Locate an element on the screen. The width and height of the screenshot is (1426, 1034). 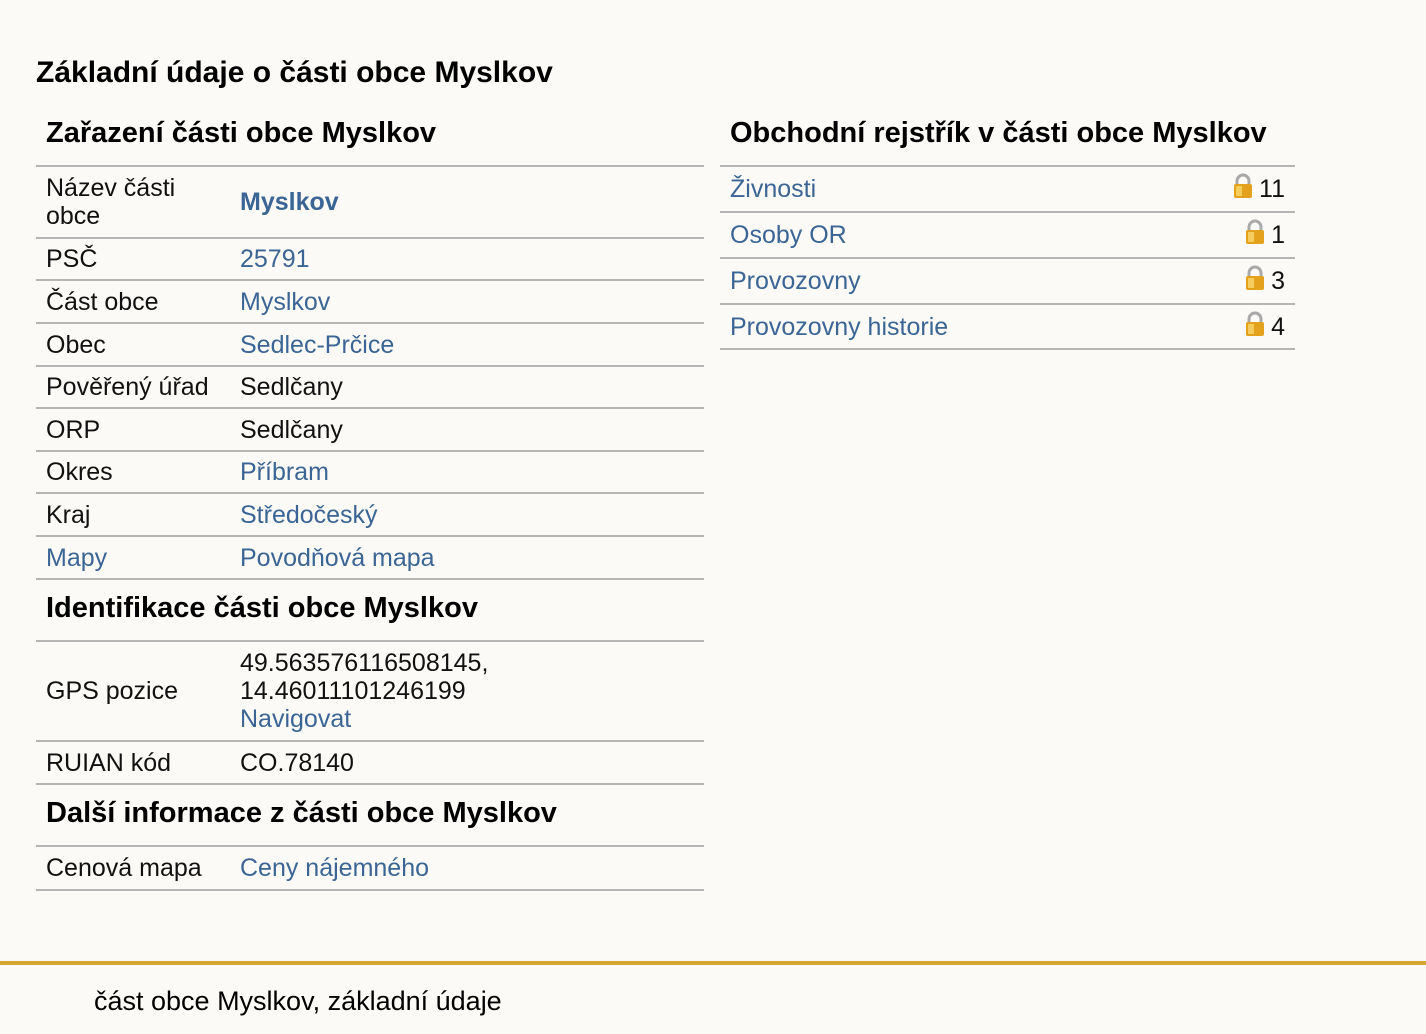
table-row: ORP Sedlčany is located at coordinates (370, 430).